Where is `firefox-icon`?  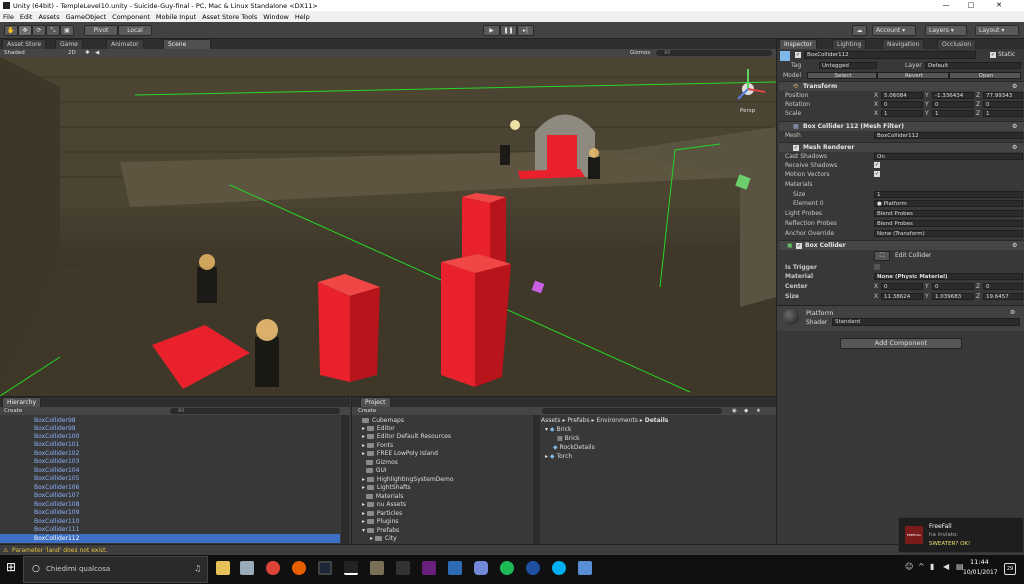 firefox-icon is located at coordinates (299, 568).